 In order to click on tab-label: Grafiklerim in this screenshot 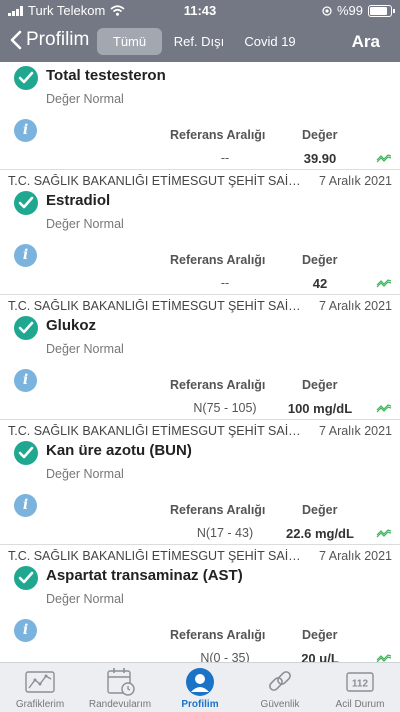, I will do `click(40, 704)`.